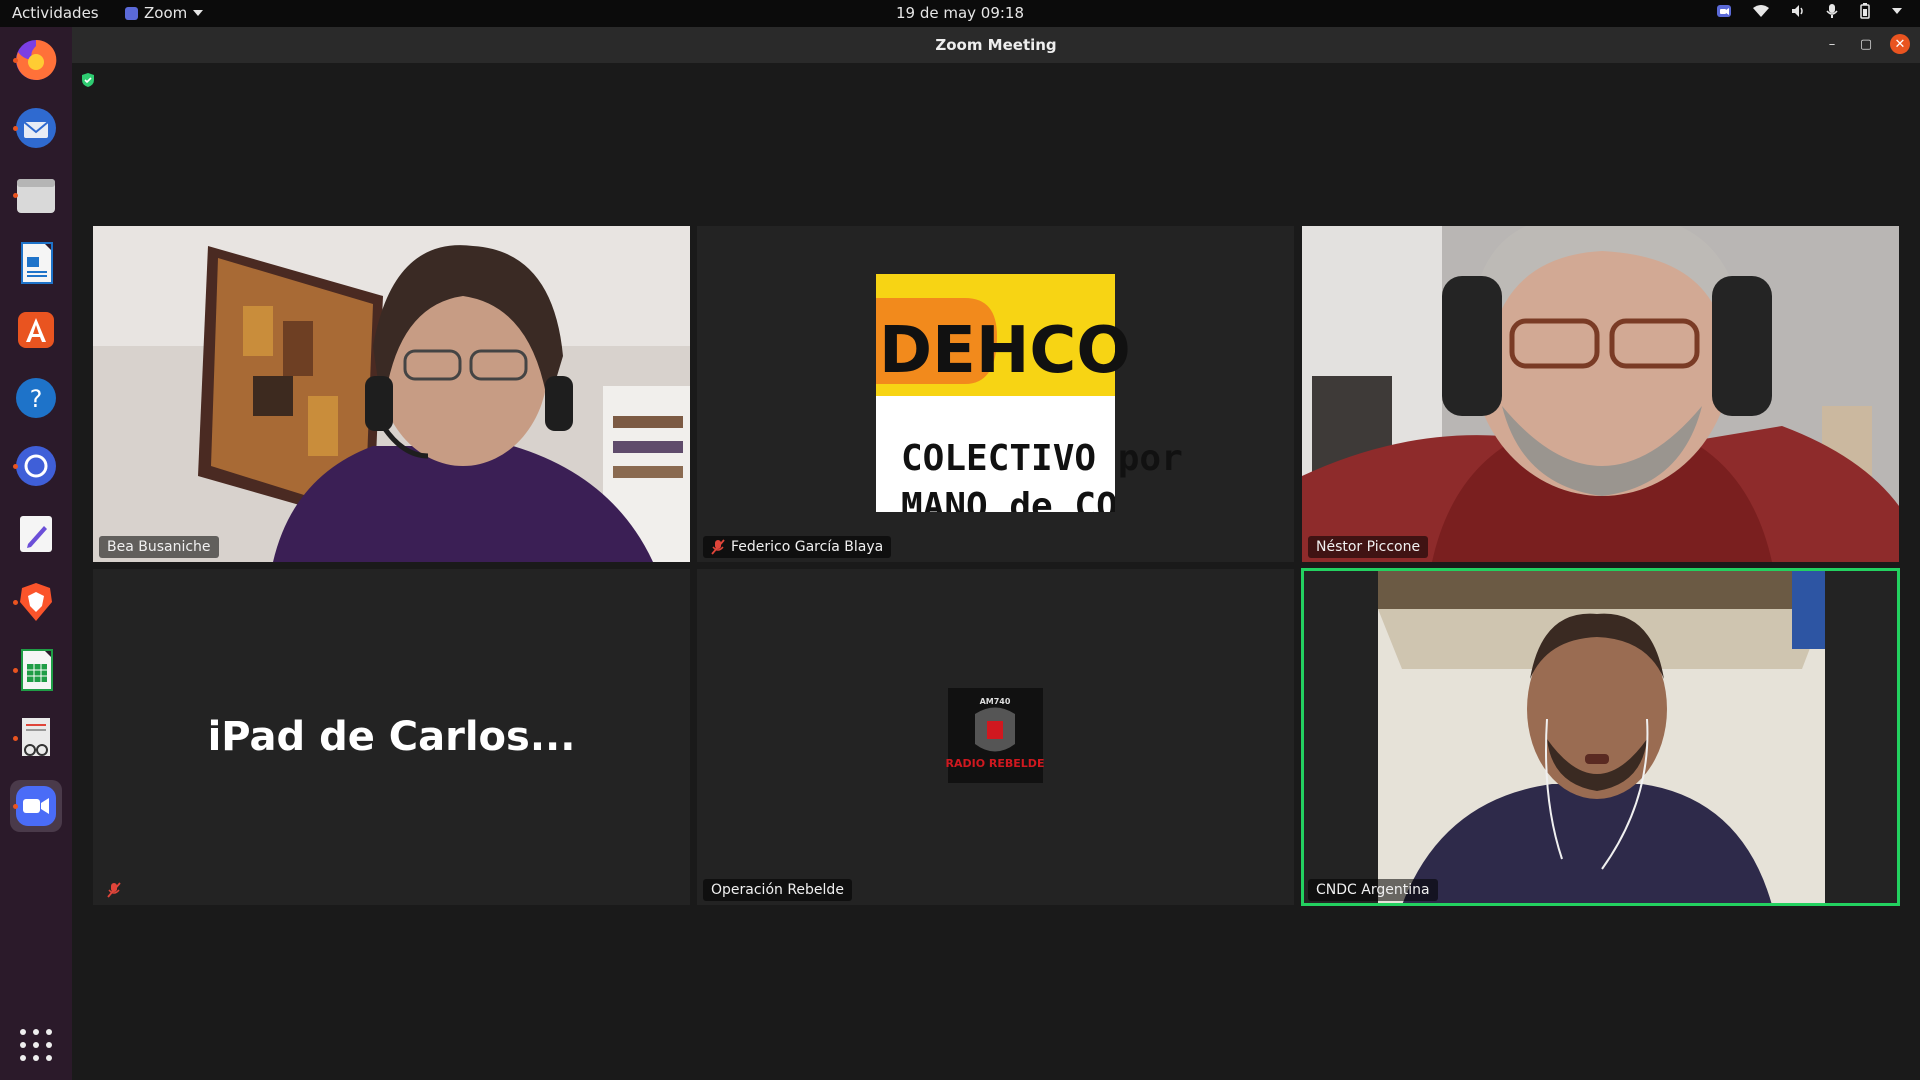 The width and height of the screenshot is (1920, 1080). I want to click on participant-name-label: Federico García Blaya, so click(797, 547).